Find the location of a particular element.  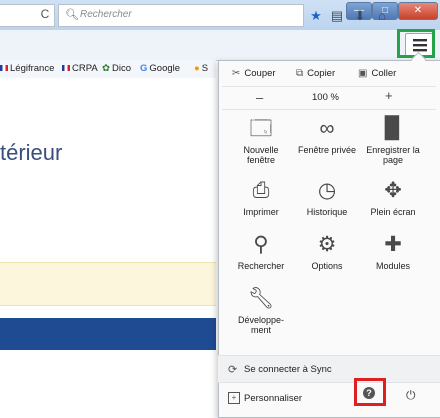

google-icon: G is located at coordinates (144, 68).